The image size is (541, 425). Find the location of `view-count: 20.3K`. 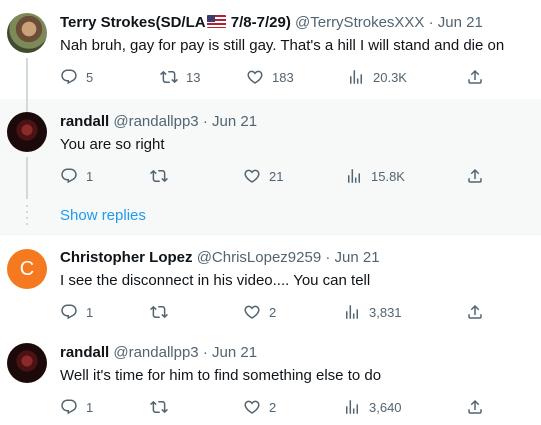

view-count: 20.3K is located at coordinates (390, 77).